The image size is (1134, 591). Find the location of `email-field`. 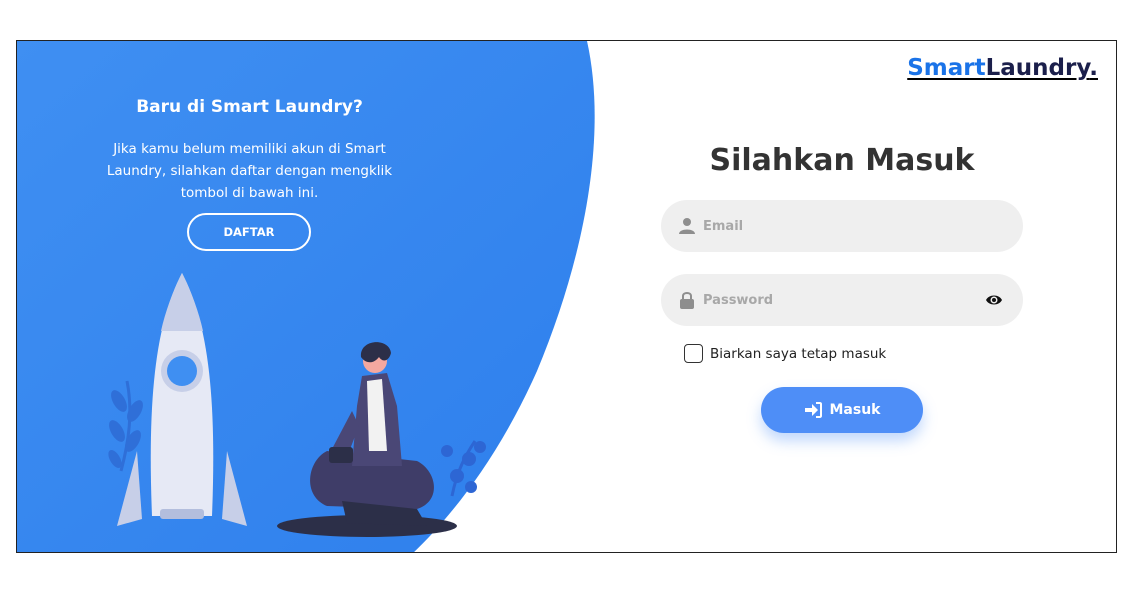

email-field is located at coordinates (842, 226).